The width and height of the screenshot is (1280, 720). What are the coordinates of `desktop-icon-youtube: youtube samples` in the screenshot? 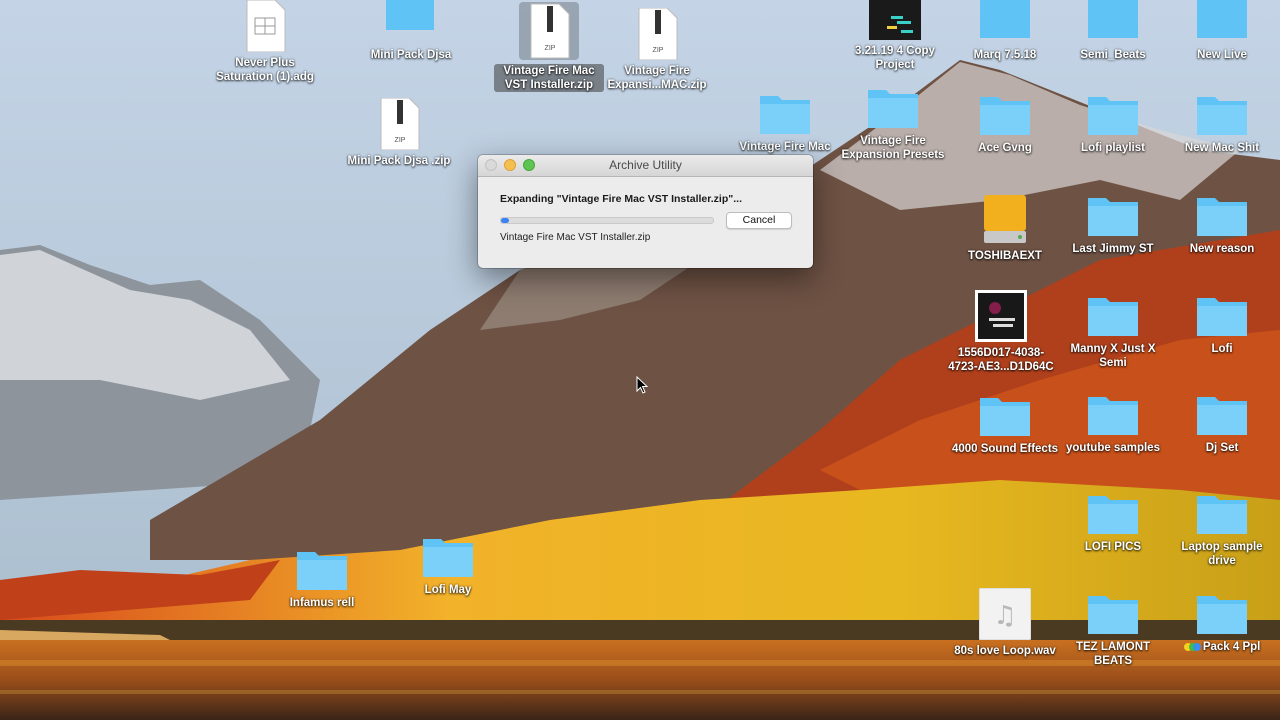 It's located at (1113, 424).